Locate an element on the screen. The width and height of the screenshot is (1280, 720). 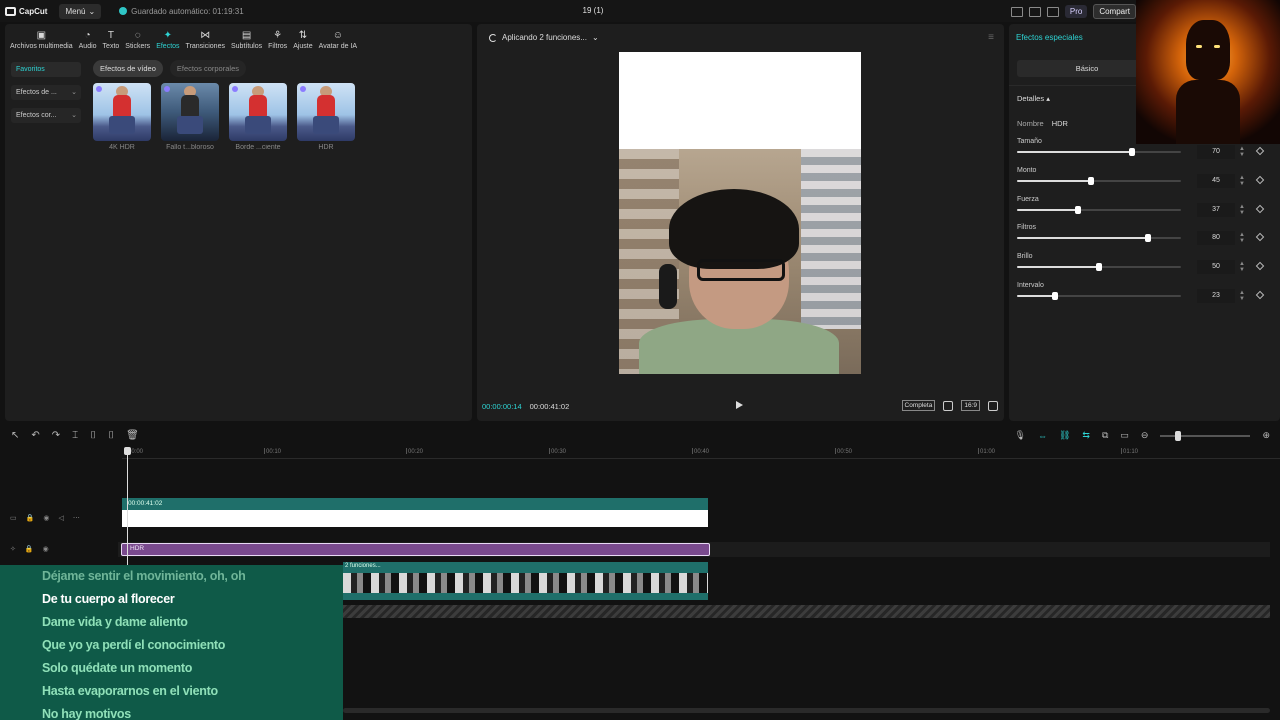
sidenav-body-effects: Efectos cor... ⌄ is located at coordinates (46, 115).